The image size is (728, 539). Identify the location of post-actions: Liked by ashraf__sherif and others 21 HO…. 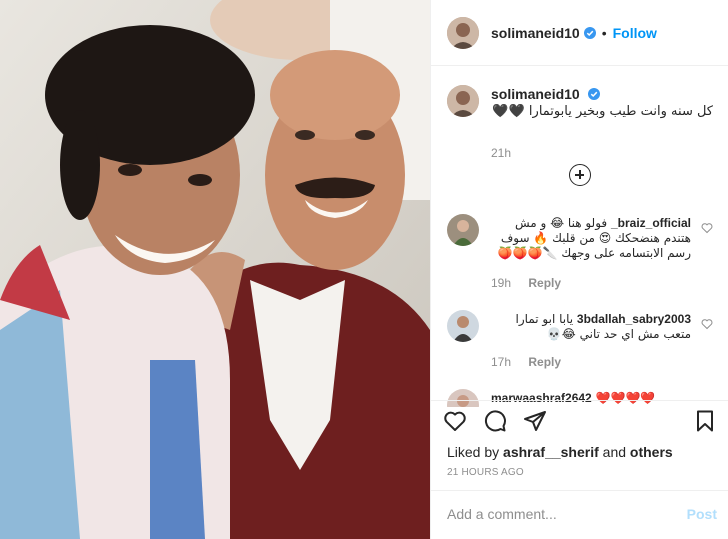
(579, 450).